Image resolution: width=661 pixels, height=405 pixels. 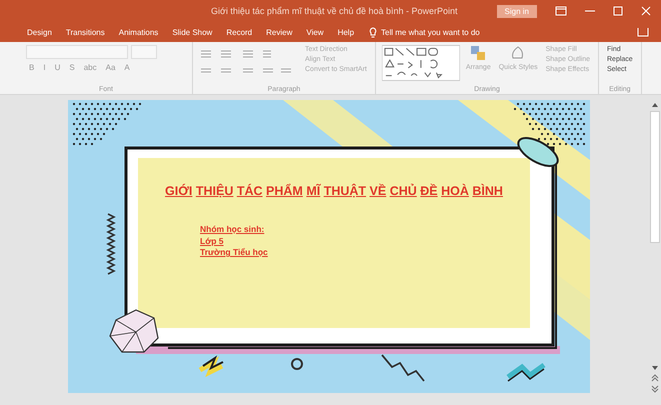 I want to click on ribbon-tab: View, so click(x=315, y=32).